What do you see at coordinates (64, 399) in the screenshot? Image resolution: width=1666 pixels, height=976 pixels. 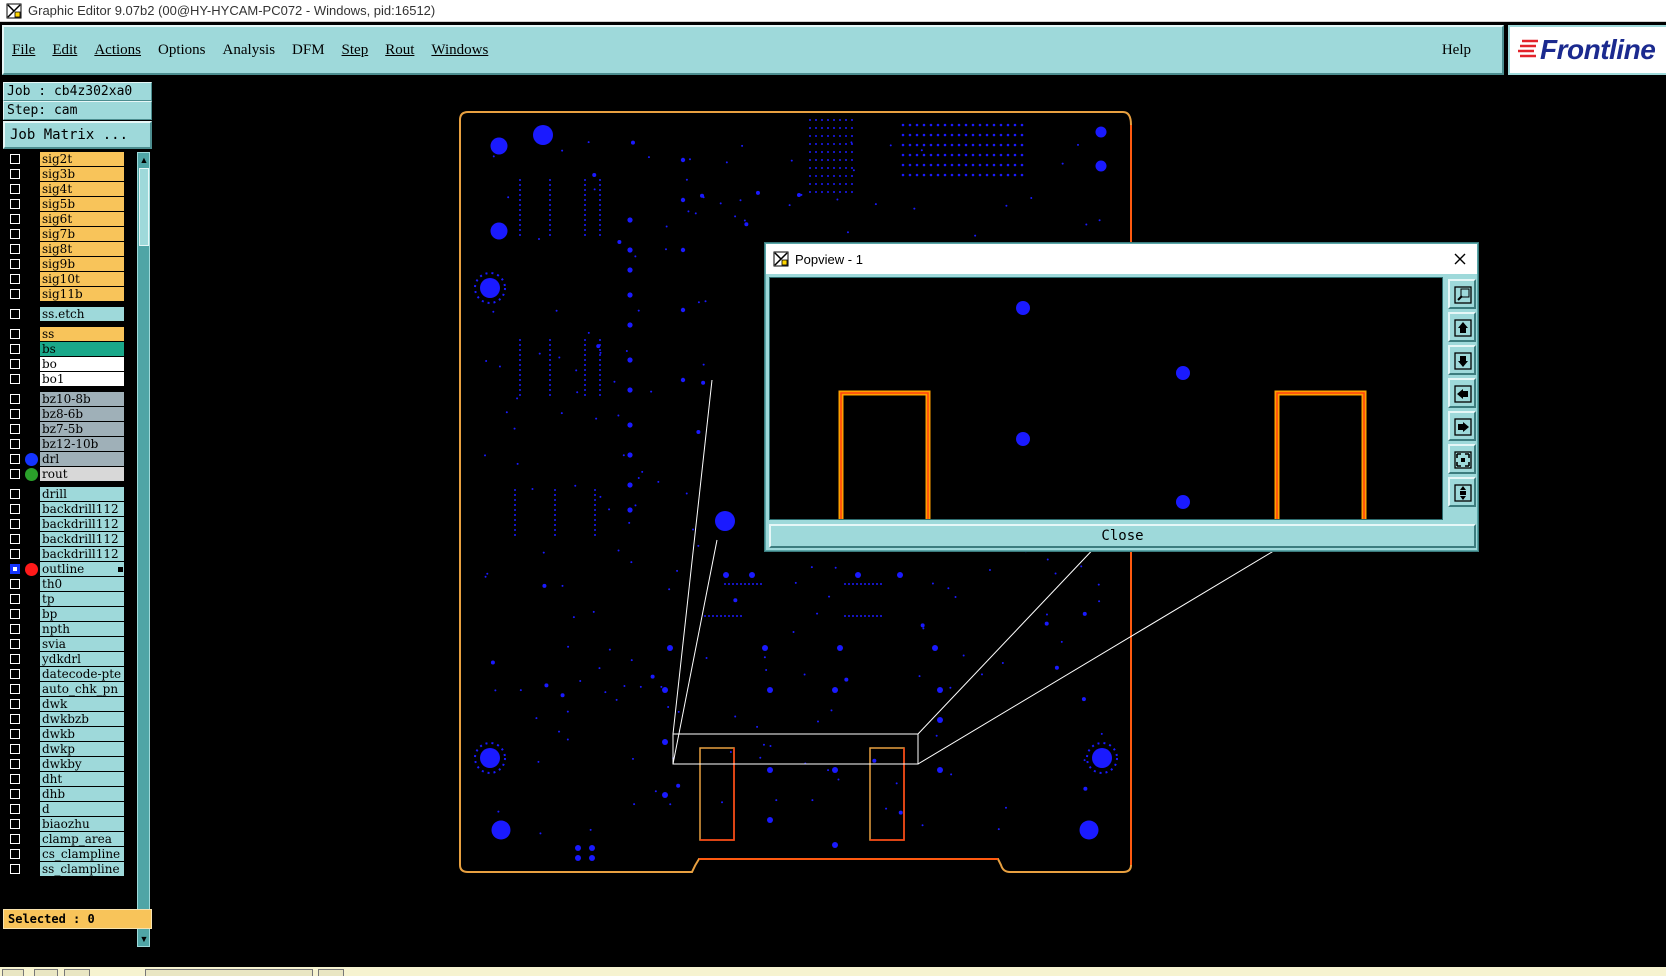 I see `layer-row-bz10-8b: bz10-8b` at bounding box center [64, 399].